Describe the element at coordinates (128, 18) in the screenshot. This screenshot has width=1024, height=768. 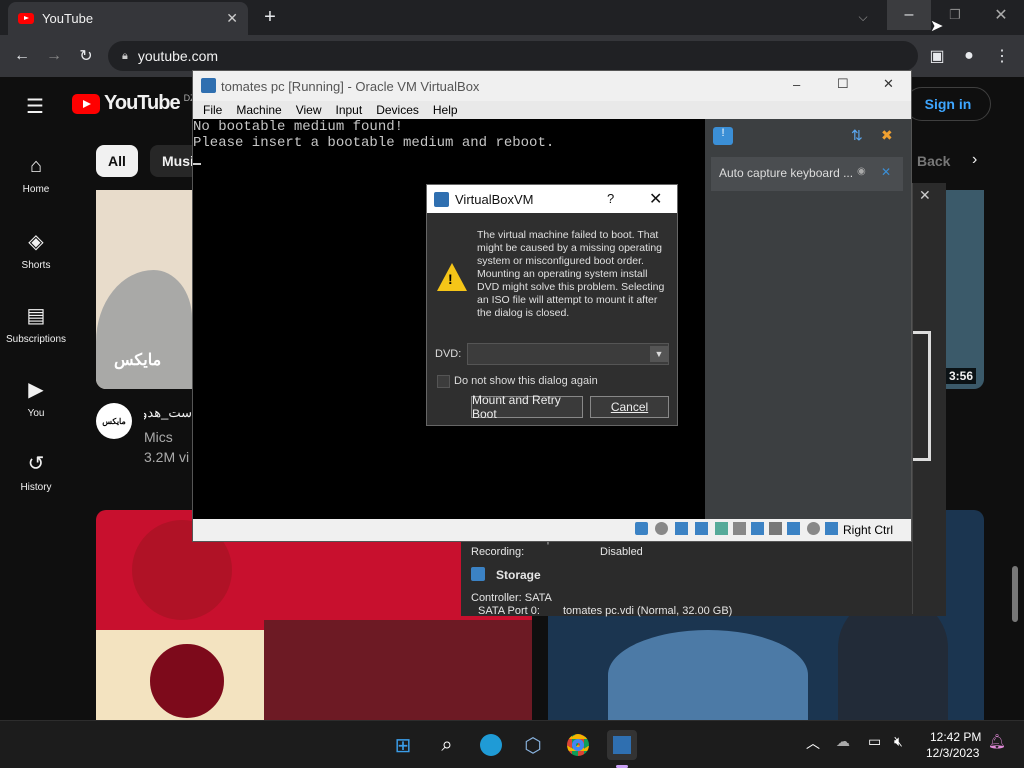
I see `tab-youtube: YouTube ✕` at that location.